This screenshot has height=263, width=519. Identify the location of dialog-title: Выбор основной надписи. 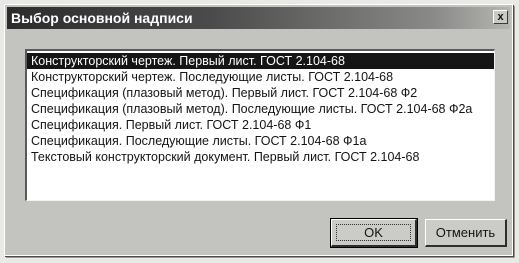
(102, 18).